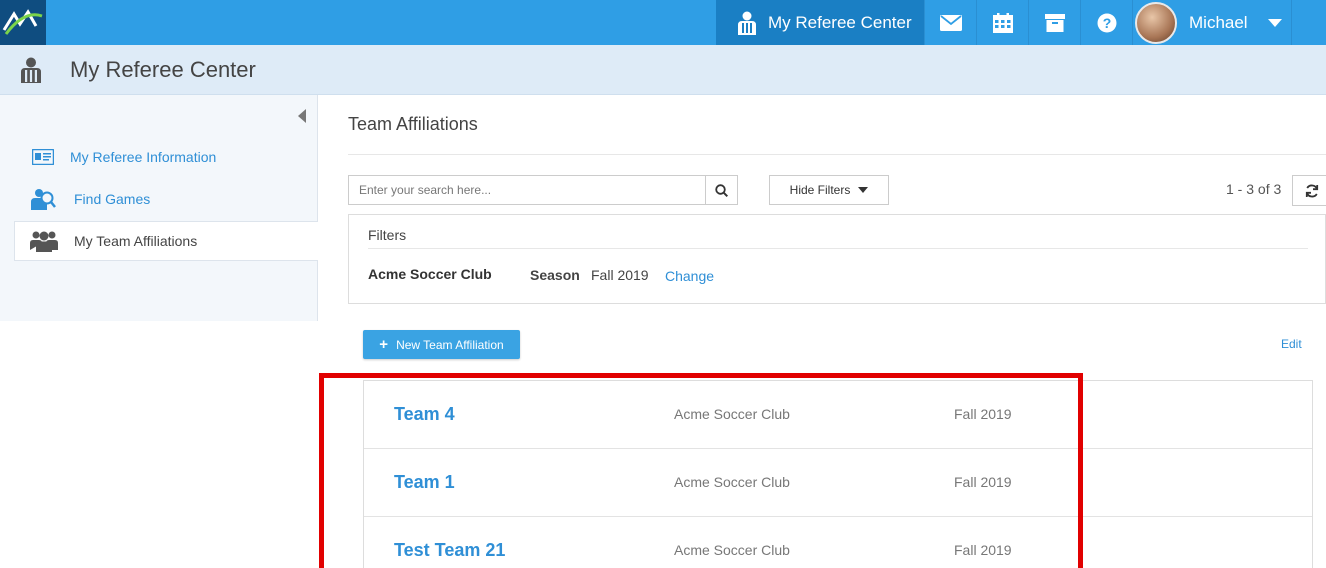 This screenshot has width=1326, height=568. What do you see at coordinates (1254, 189) in the screenshot?
I see `pagination-count: 1 - 3 of 3` at bounding box center [1254, 189].